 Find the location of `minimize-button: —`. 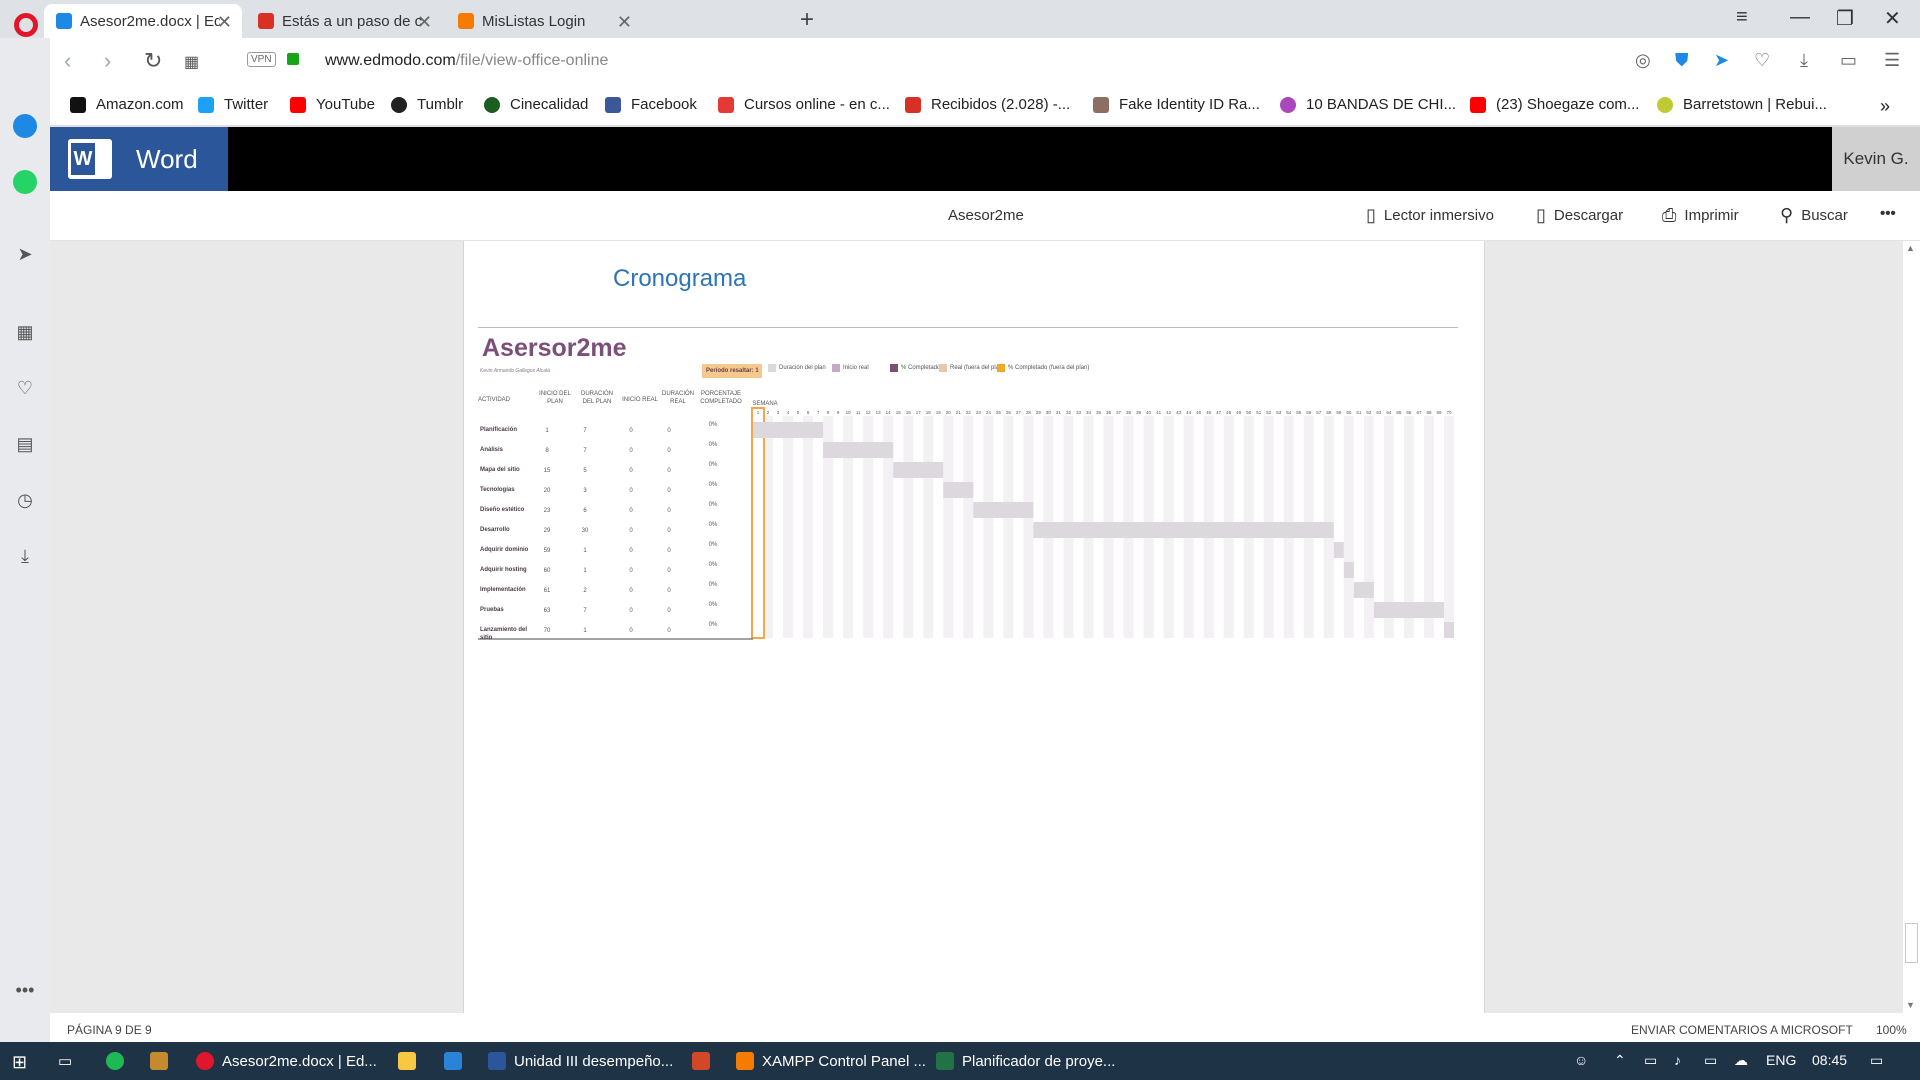

minimize-button: — is located at coordinates (1800, 17).